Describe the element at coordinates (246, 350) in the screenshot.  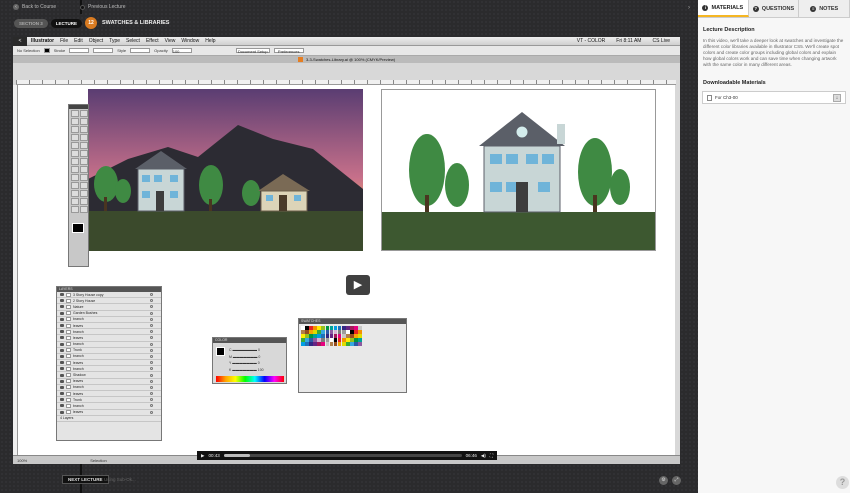
I see `cyan-slider: C ▬▬▬▬▬▬▬ 0` at that location.